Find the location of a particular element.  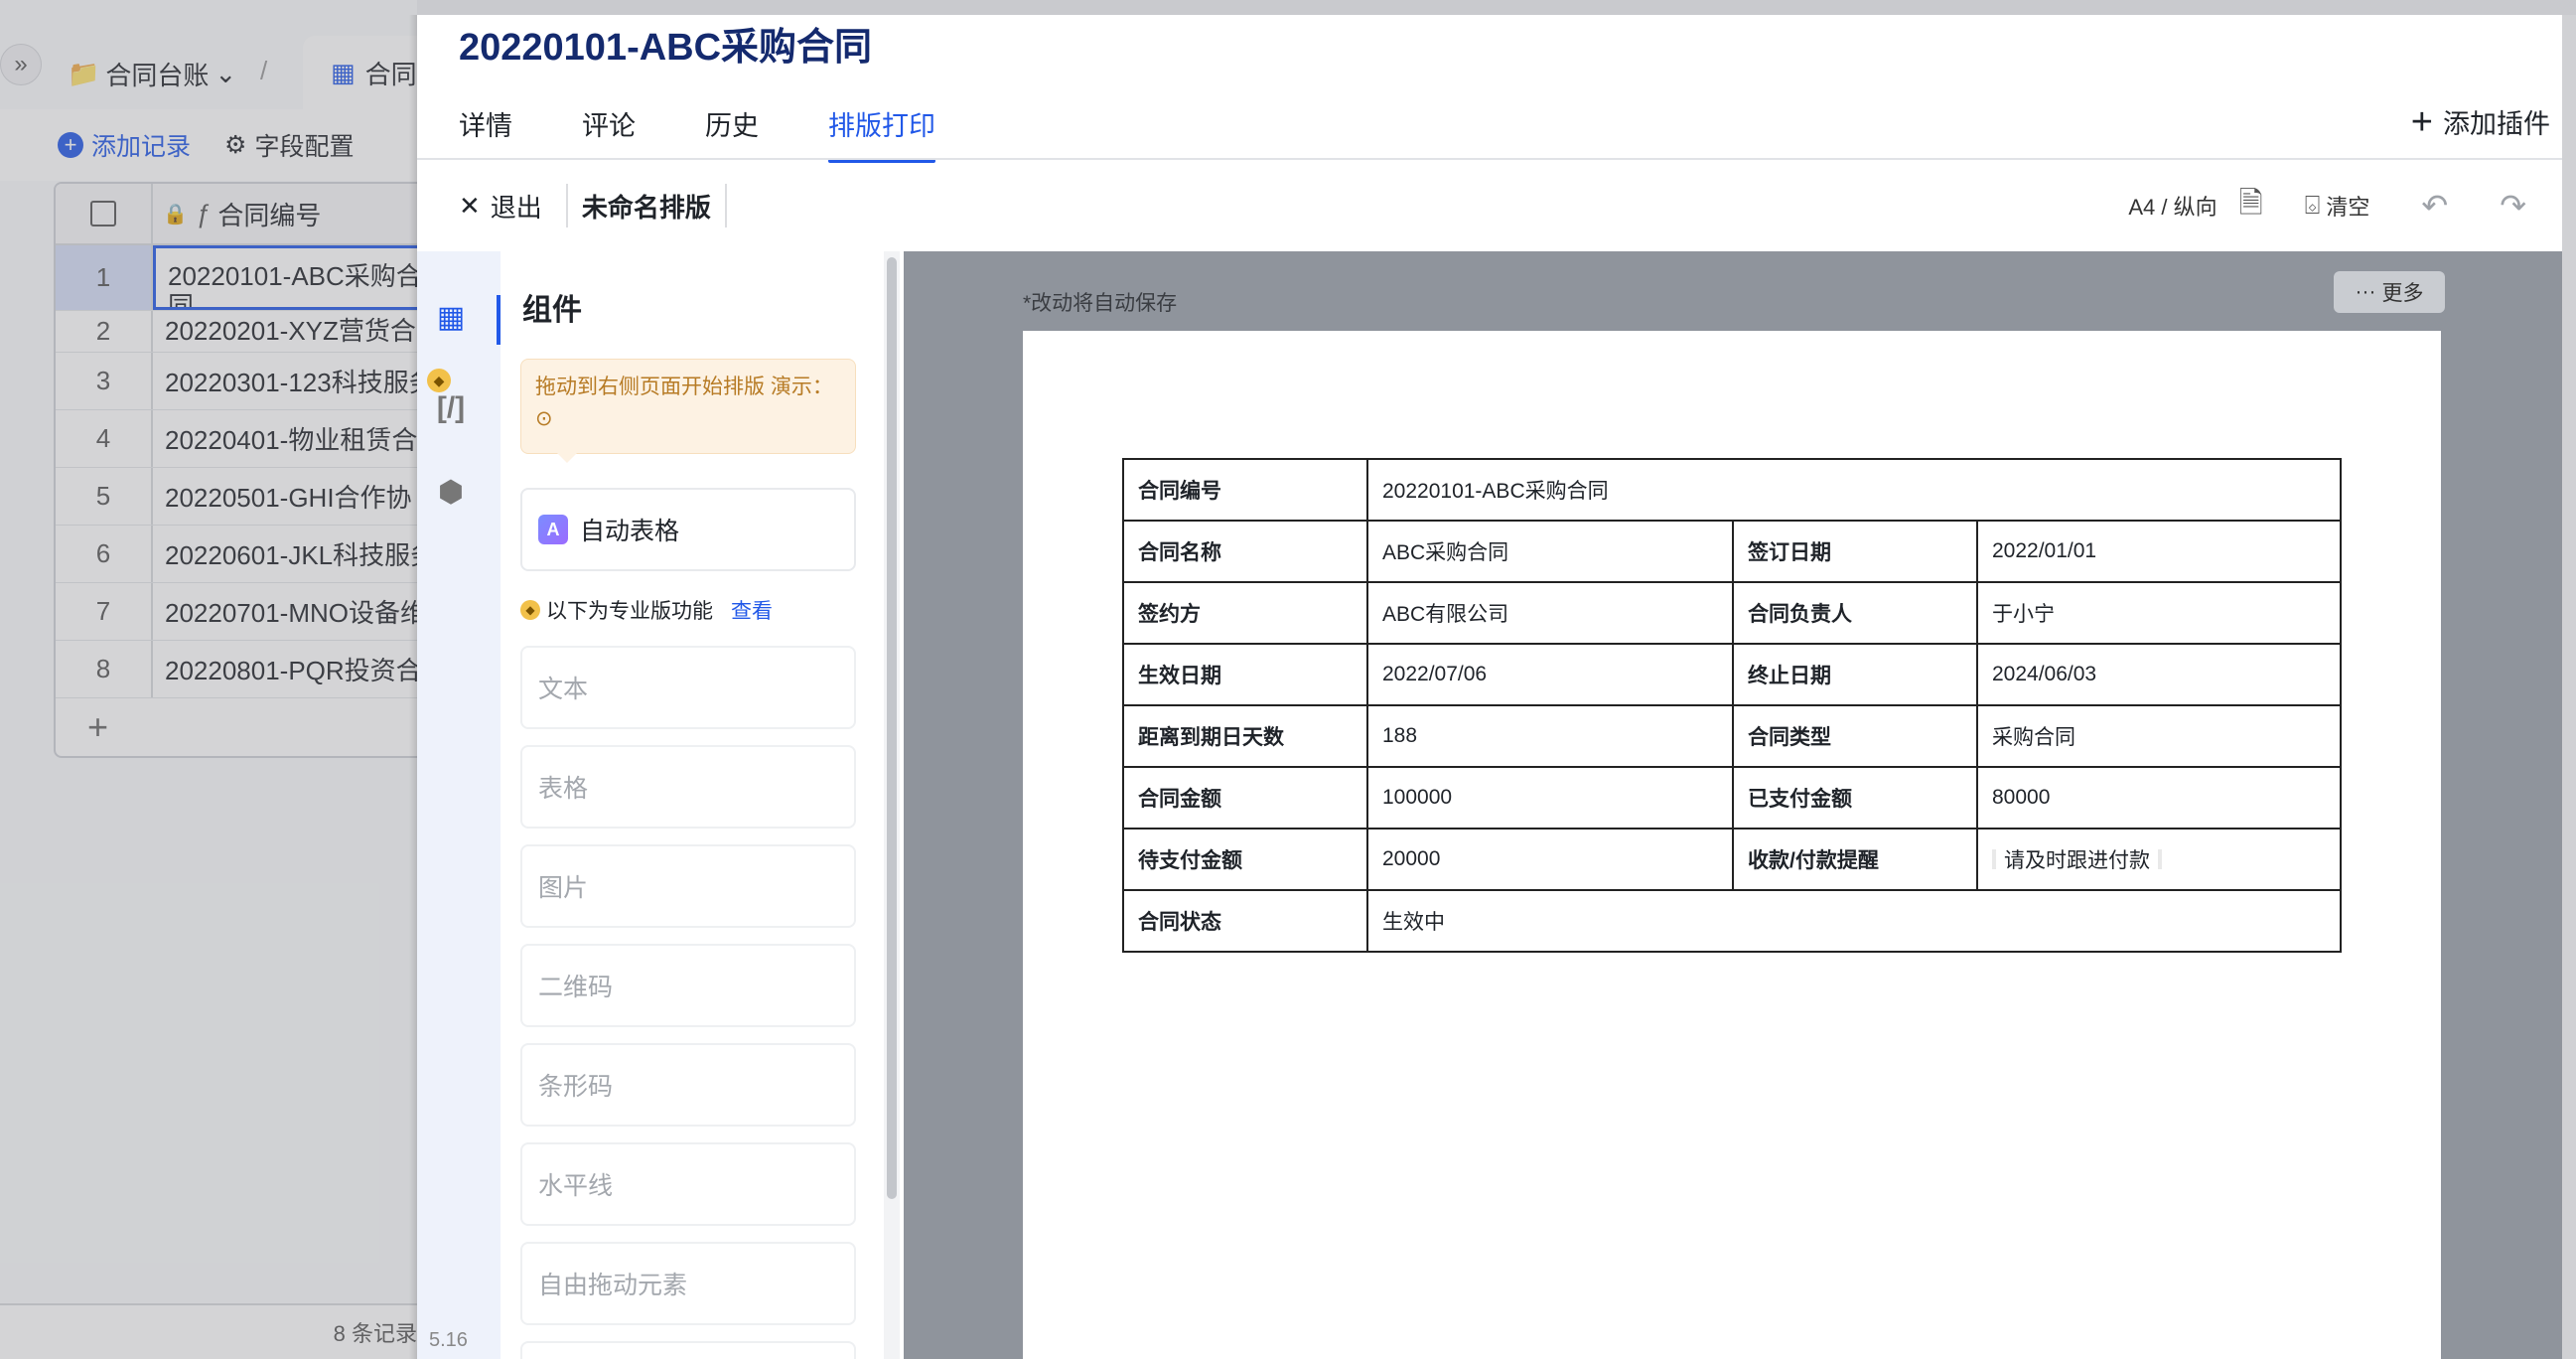

tab-history: 历史 is located at coordinates (732, 127).